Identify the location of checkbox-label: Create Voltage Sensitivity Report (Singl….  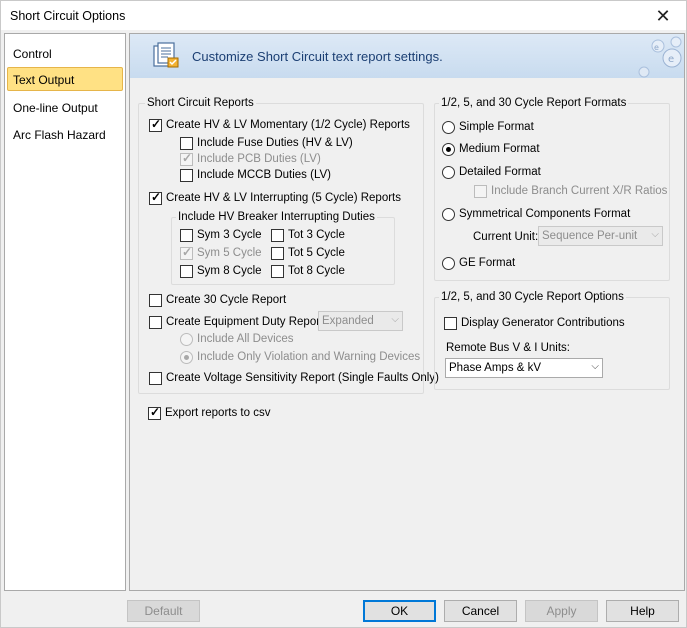
(302, 378).